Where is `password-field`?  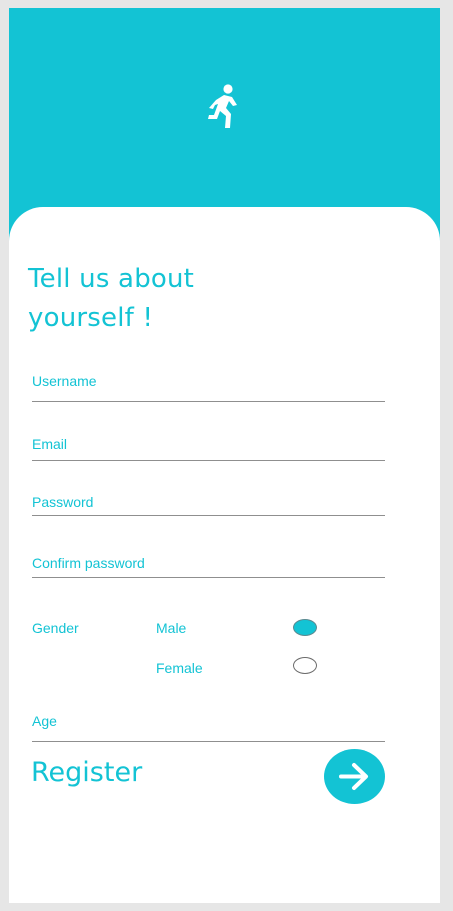
password-field is located at coordinates (208, 505).